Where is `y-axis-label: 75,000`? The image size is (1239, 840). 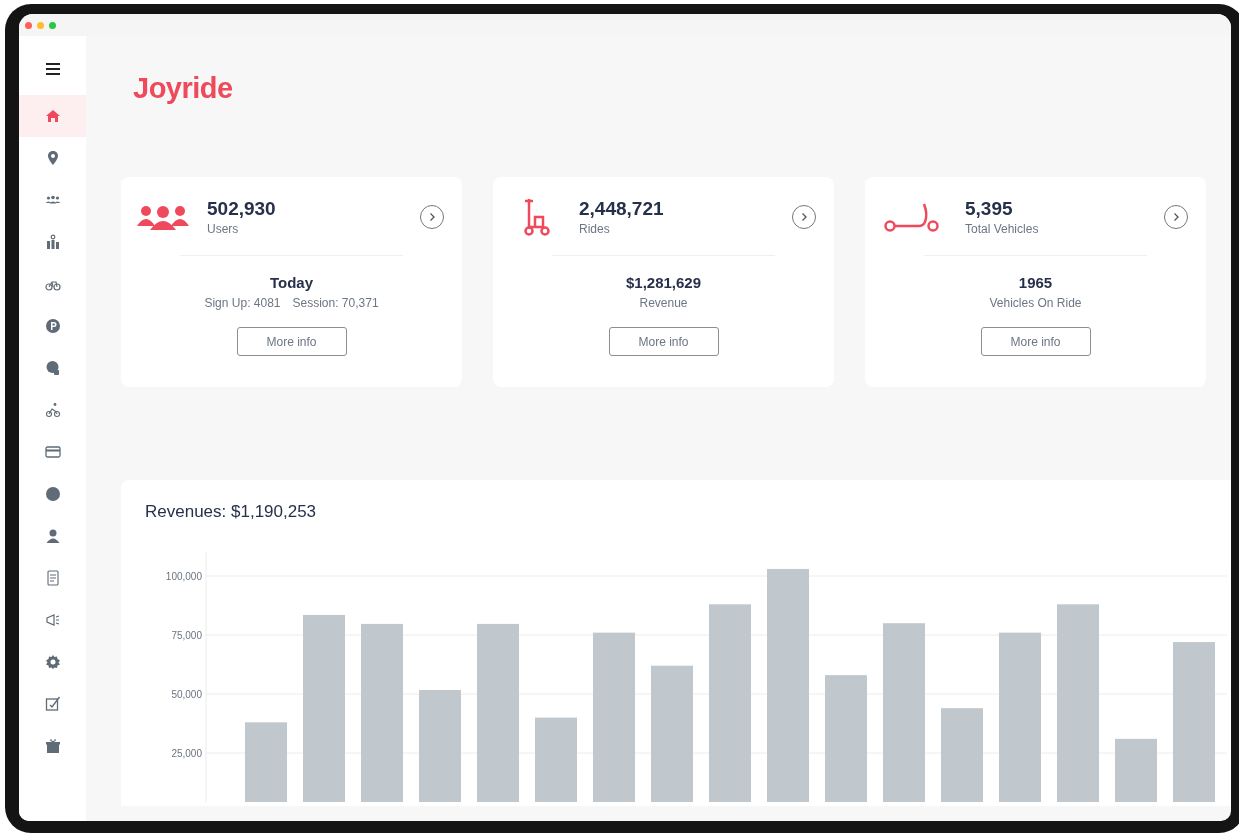
y-axis-label: 75,000 is located at coordinates (186, 635).